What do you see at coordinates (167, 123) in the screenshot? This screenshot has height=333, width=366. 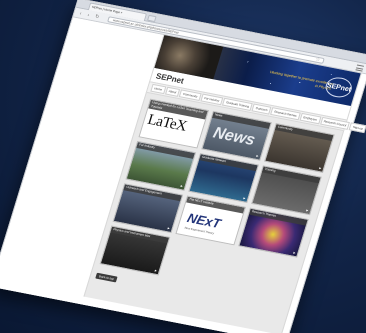 I see `latex-logo: LaTeX` at bounding box center [167, 123].